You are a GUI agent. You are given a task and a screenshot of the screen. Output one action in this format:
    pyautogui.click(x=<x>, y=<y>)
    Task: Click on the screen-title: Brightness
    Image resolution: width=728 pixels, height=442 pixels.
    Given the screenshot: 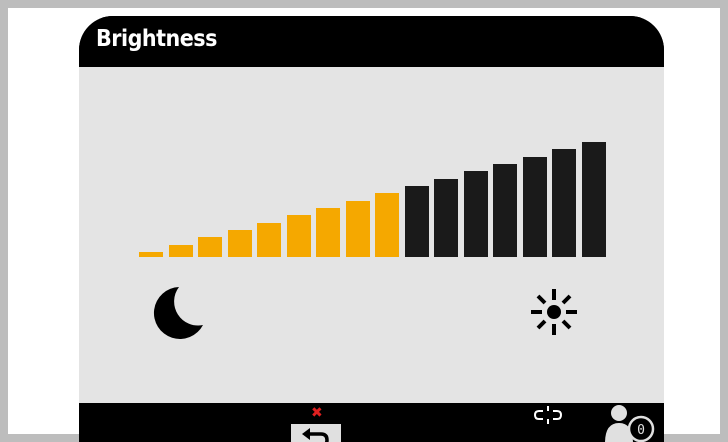 What is the action you would take?
    pyautogui.click(x=156, y=39)
    